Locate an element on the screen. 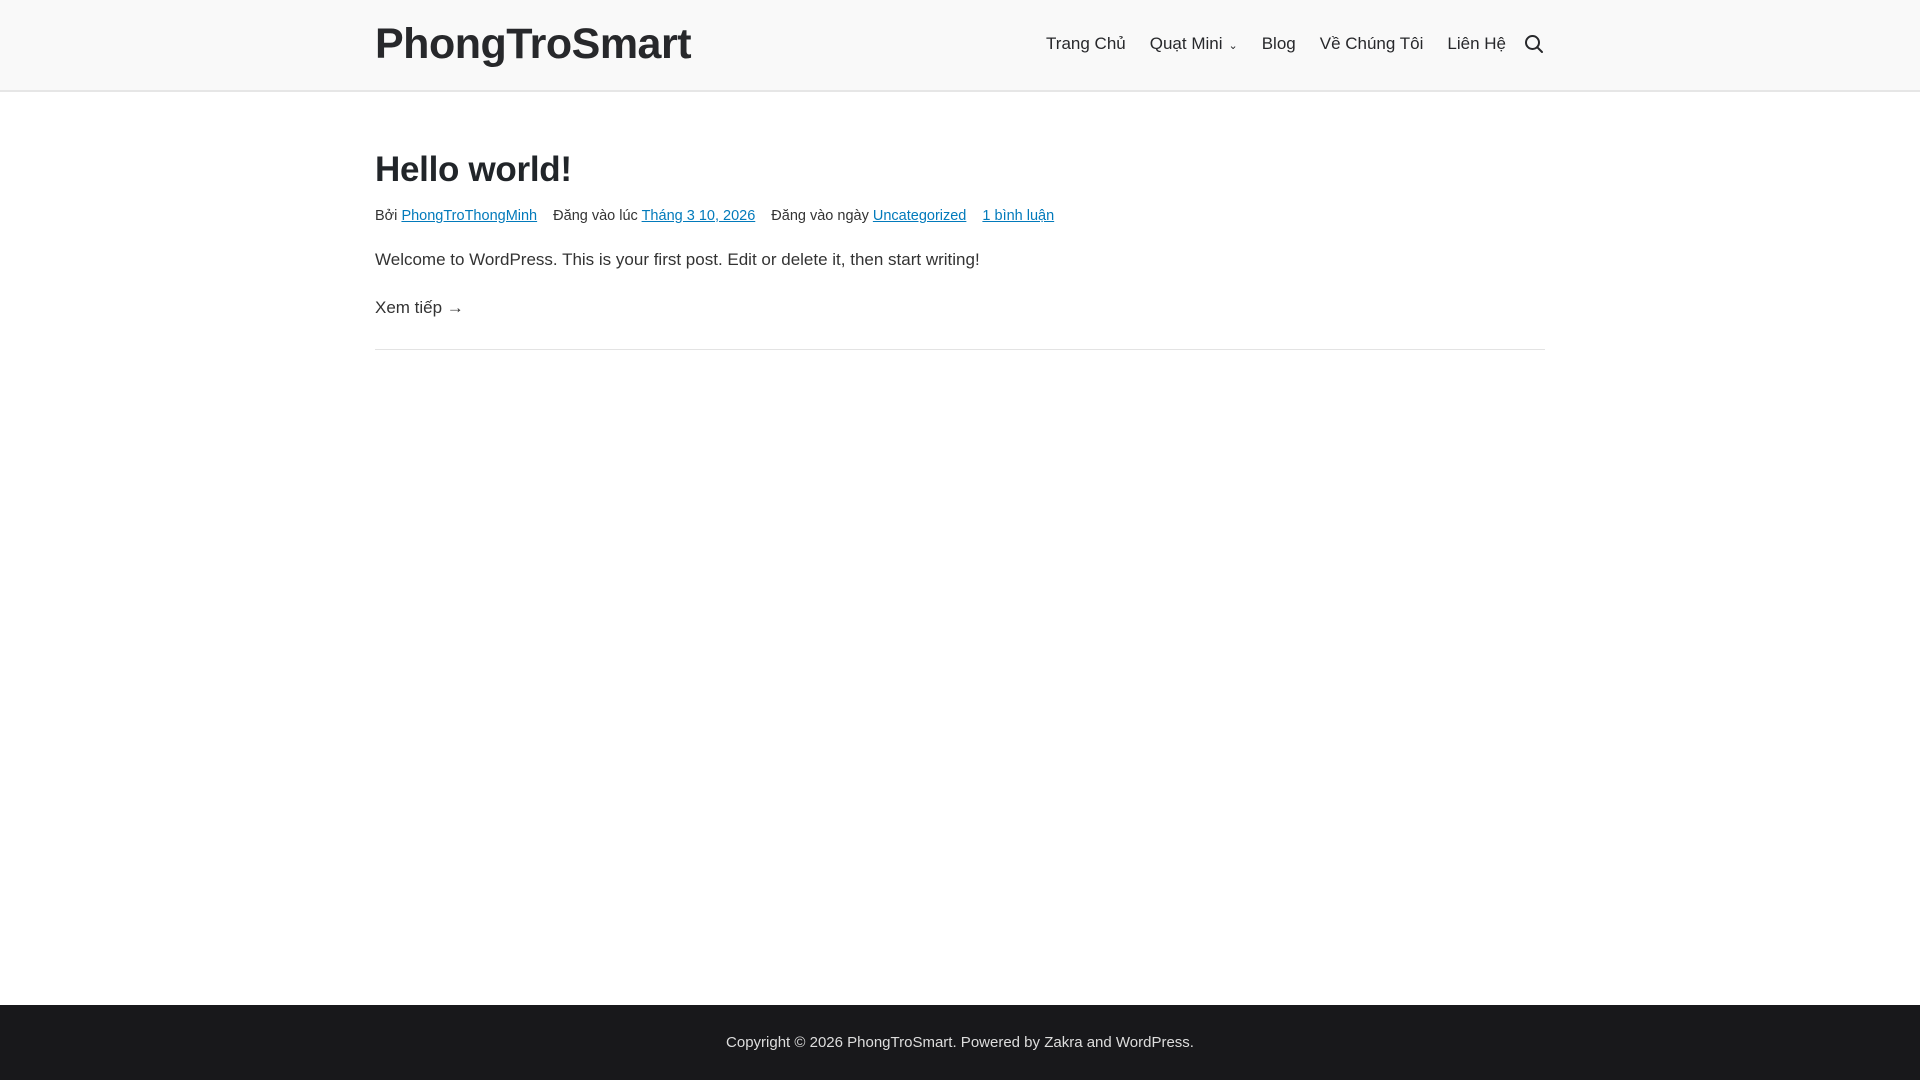 Image resolution: width=1920 pixels, height=1080 pixels. nav-ve-chung-toi: Về Chúng Tôi is located at coordinates (1372, 44).